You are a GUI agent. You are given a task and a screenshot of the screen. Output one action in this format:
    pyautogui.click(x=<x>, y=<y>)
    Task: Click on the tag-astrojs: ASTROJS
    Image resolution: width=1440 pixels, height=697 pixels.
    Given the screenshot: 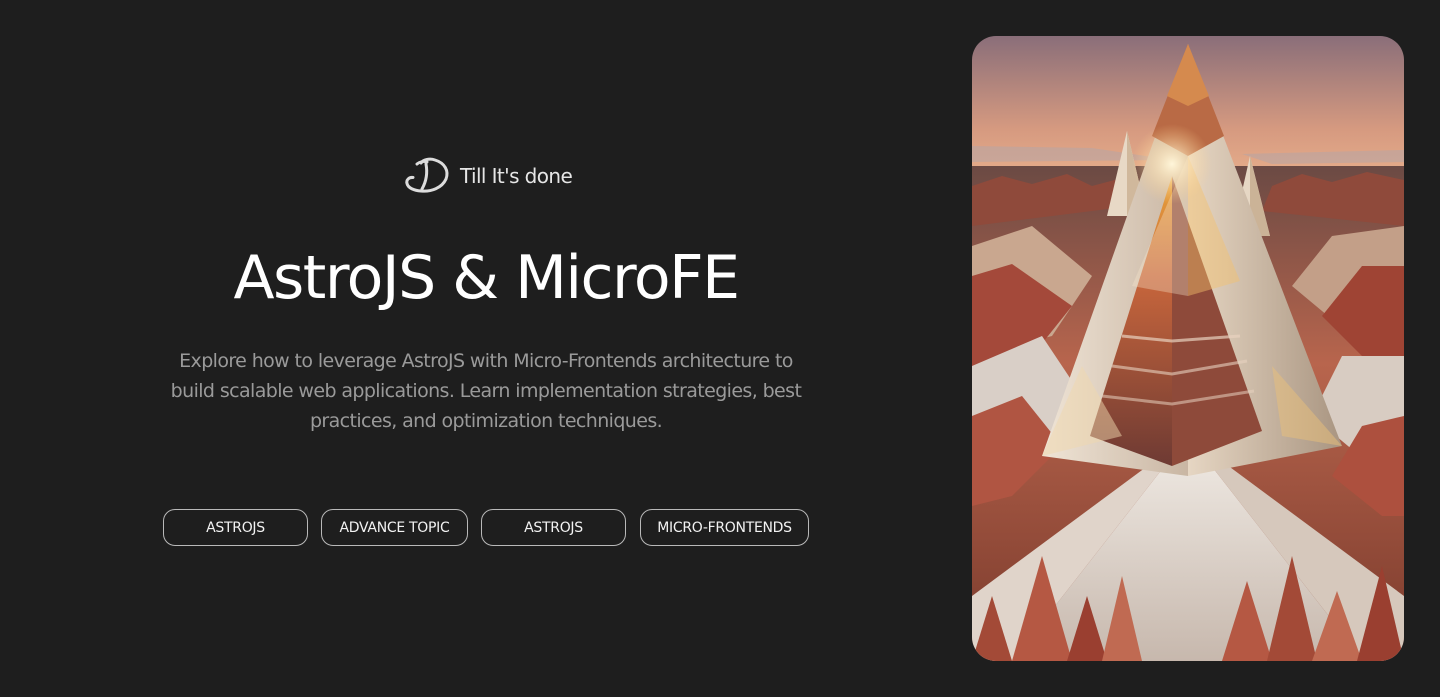 What is the action you would take?
    pyautogui.click(x=235, y=527)
    